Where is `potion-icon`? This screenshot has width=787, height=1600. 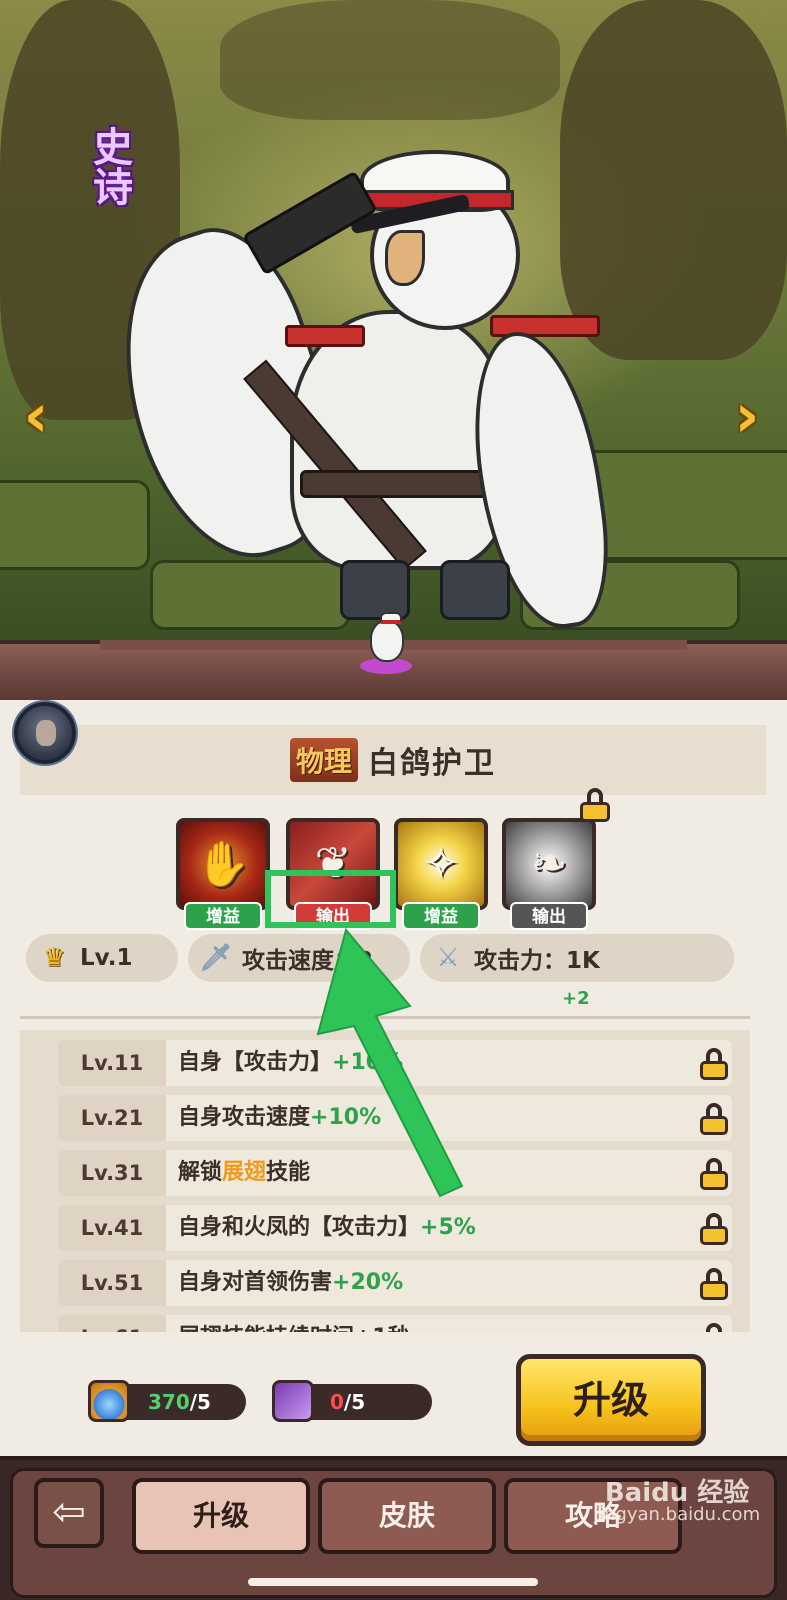 potion-icon is located at coordinates (109, 1401).